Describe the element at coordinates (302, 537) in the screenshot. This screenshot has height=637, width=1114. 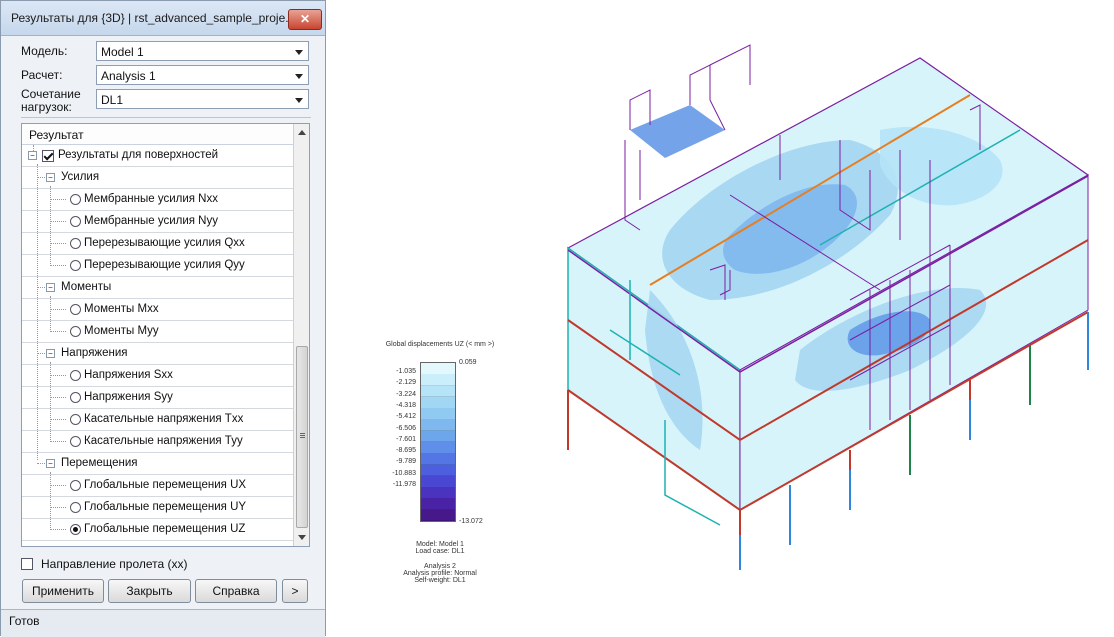
I see `scroll-down-icon` at that location.